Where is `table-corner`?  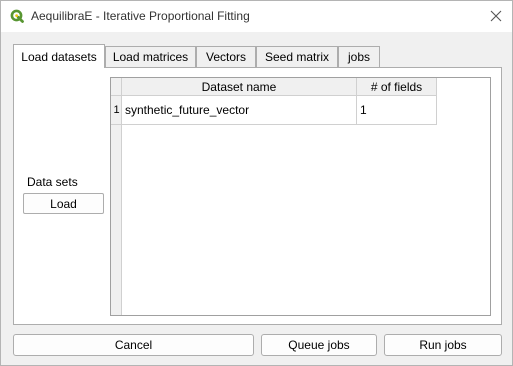
table-corner is located at coordinates (116, 87).